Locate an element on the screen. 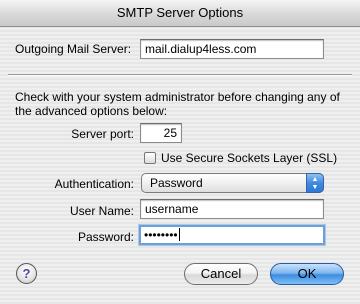  password-label: Password: is located at coordinates (105, 237).